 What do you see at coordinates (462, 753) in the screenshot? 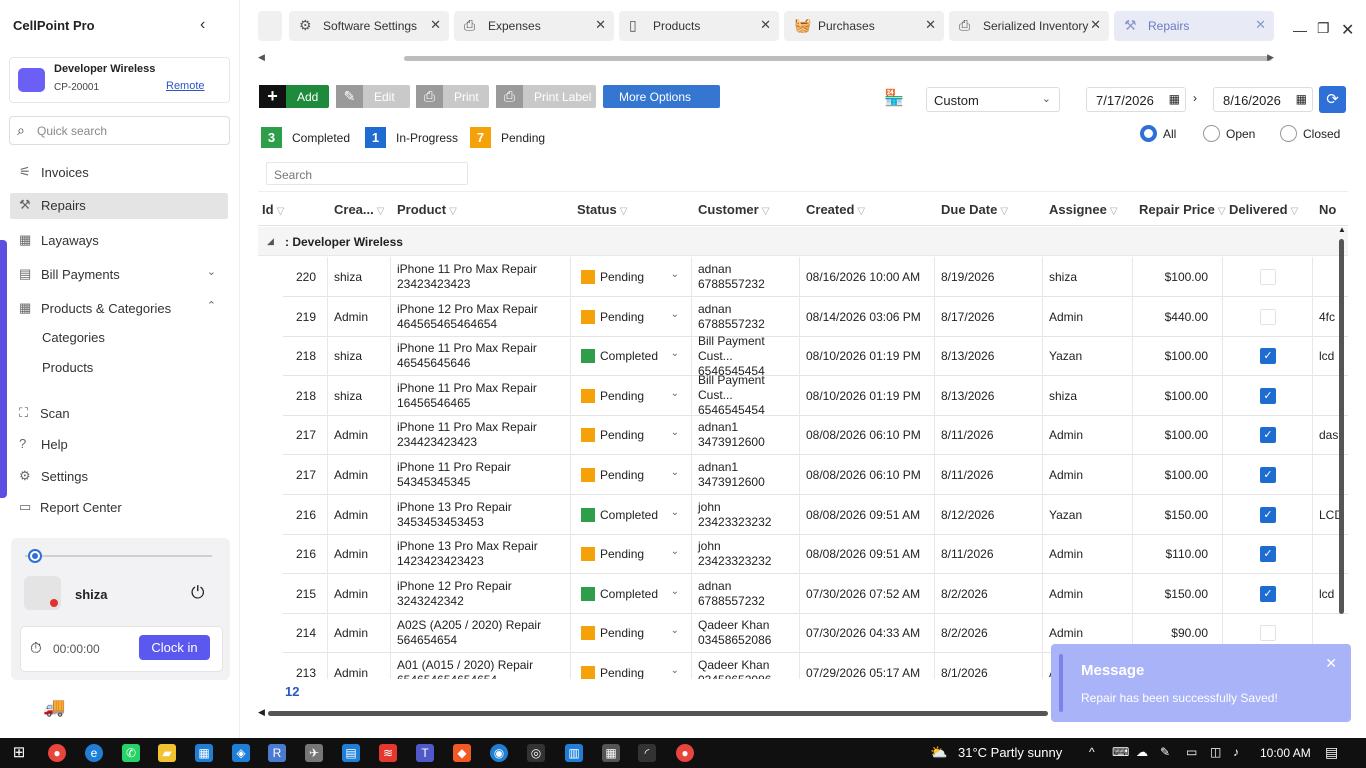
I see `brave-icon: ◆` at bounding box center [462, 753].